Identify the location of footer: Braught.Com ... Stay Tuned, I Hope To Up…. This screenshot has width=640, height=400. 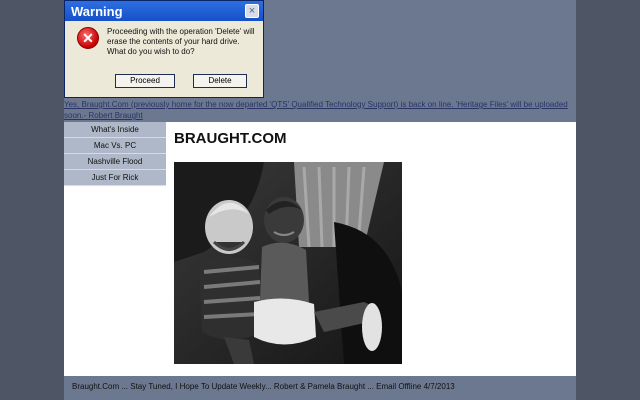
(320, 388).